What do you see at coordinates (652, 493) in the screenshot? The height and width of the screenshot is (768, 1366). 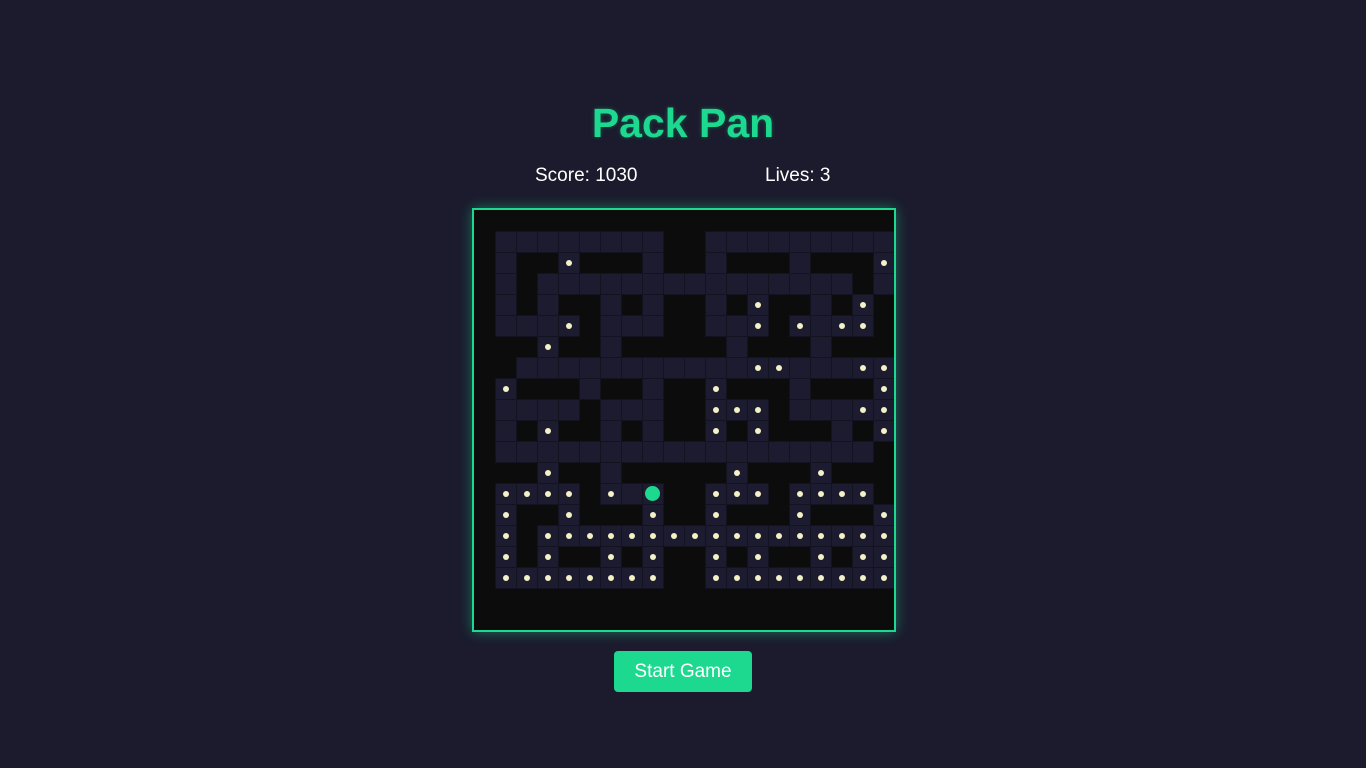 I see `player-icon` at bounding box center [652, 493].